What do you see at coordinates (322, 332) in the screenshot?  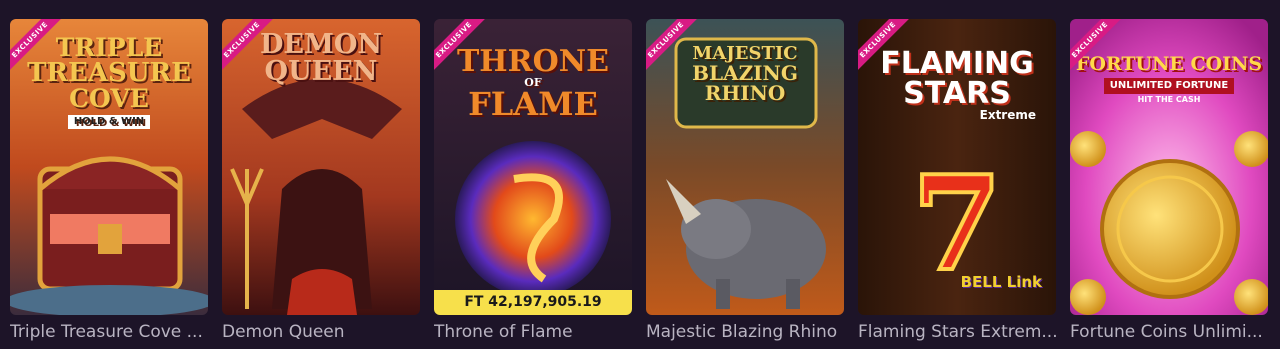 I see `game-title: Demon Queen` at bounding box center [322, 332].